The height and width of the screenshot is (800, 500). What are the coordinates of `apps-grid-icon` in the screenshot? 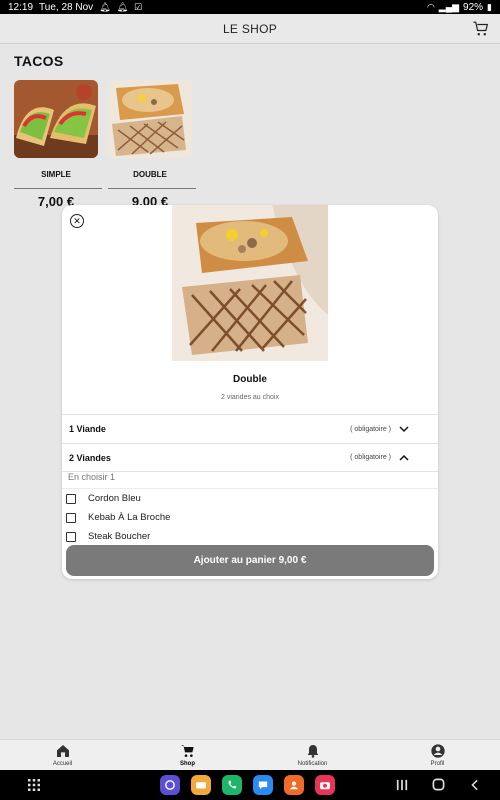 It's located at (34, 785).